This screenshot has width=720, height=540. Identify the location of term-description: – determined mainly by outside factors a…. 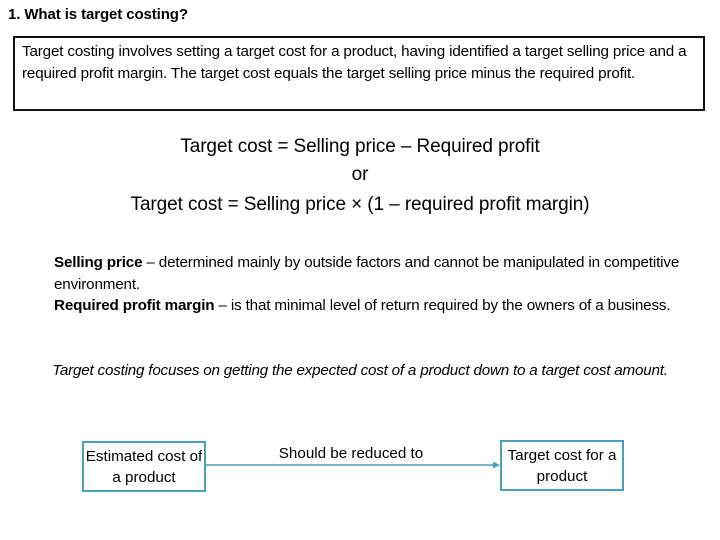
(367, 273).